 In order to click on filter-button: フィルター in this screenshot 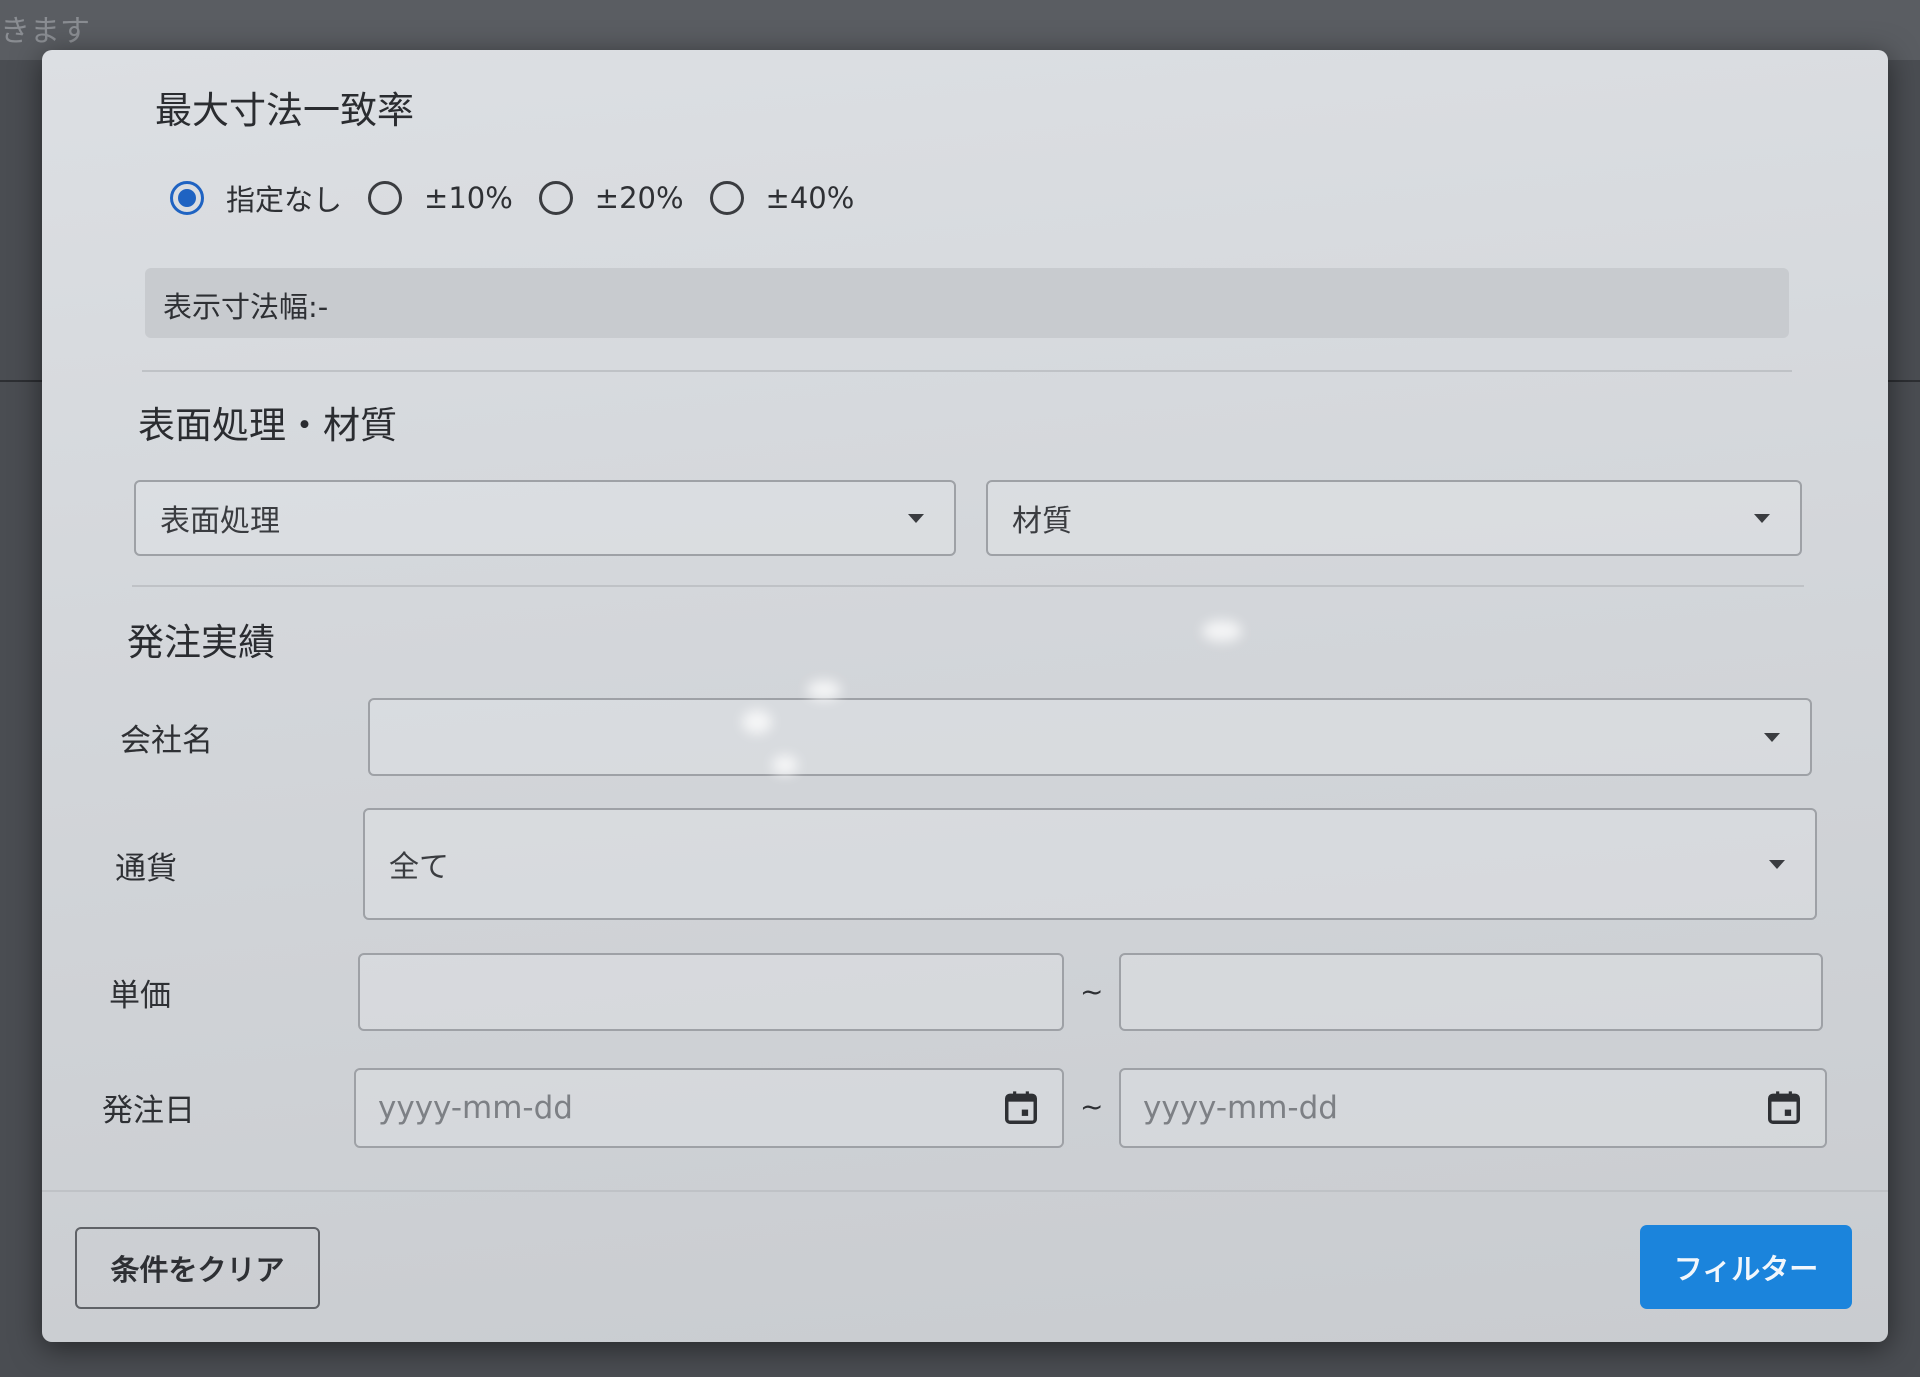, I will do `click(1746, 1267)`.